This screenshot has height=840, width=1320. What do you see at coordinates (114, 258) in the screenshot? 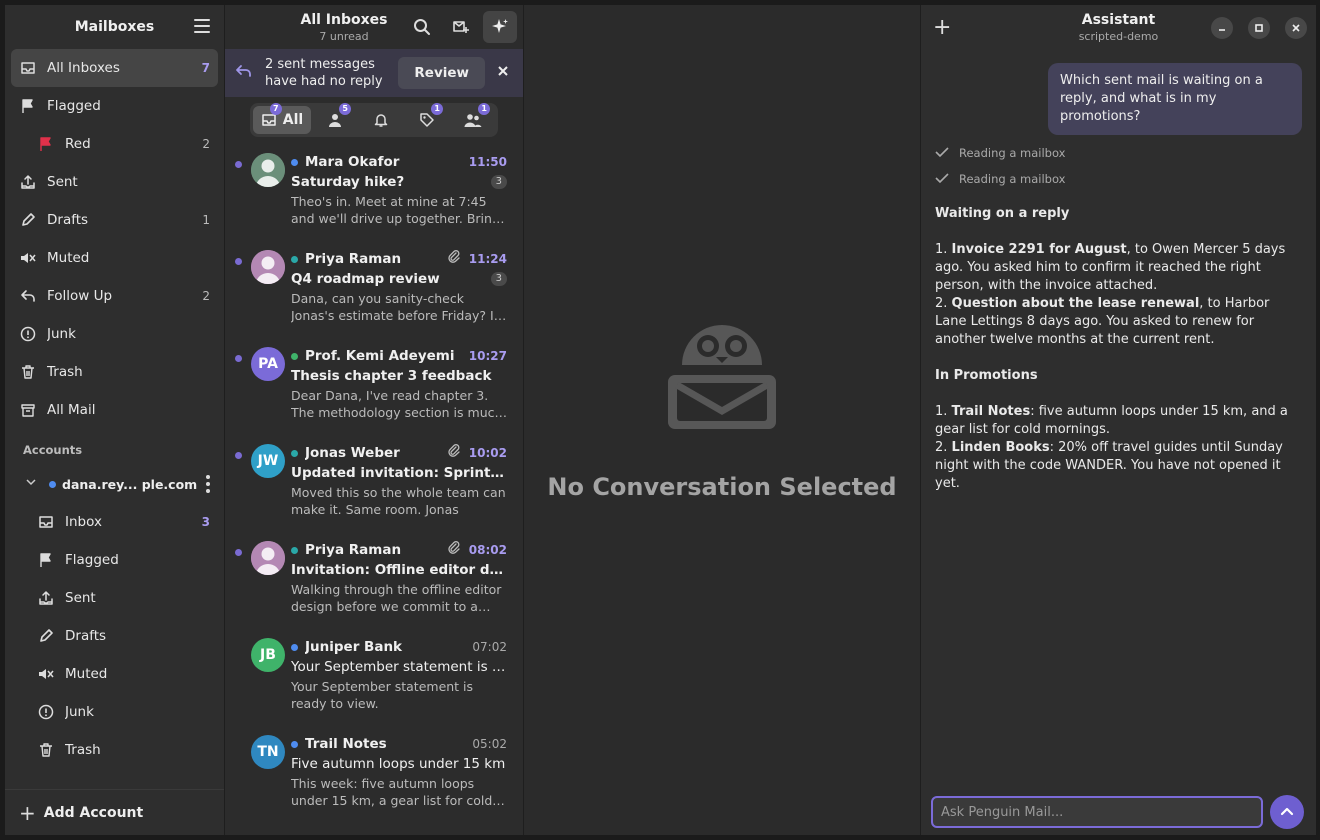
I see `sidebar-item-muted: Muted` at bounding box center [114, 258].